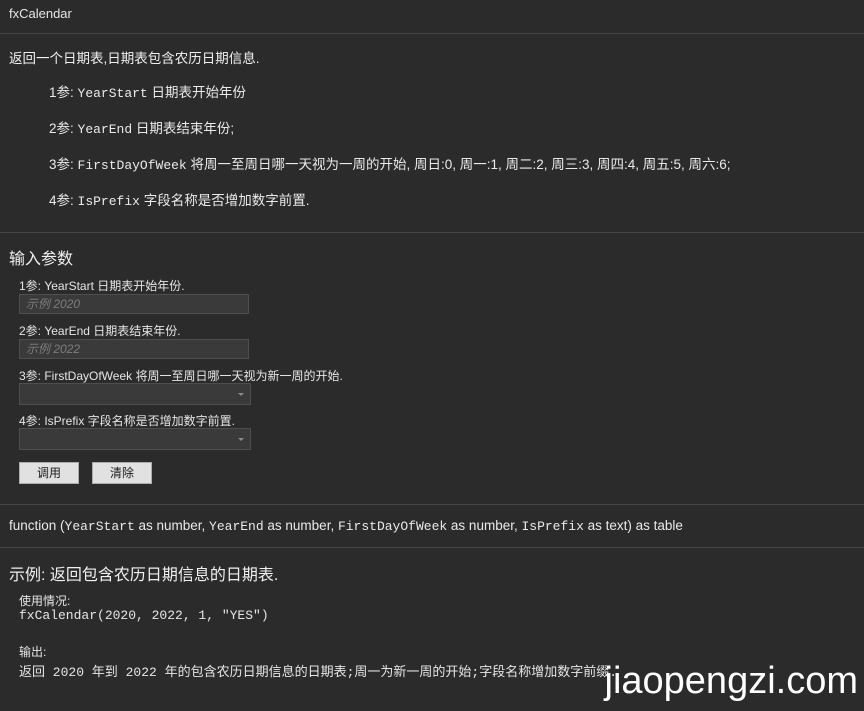 The width and height of the screenshot is (864, 711). I want to click on input-params-heading: 输入参数, so click(41, 259).